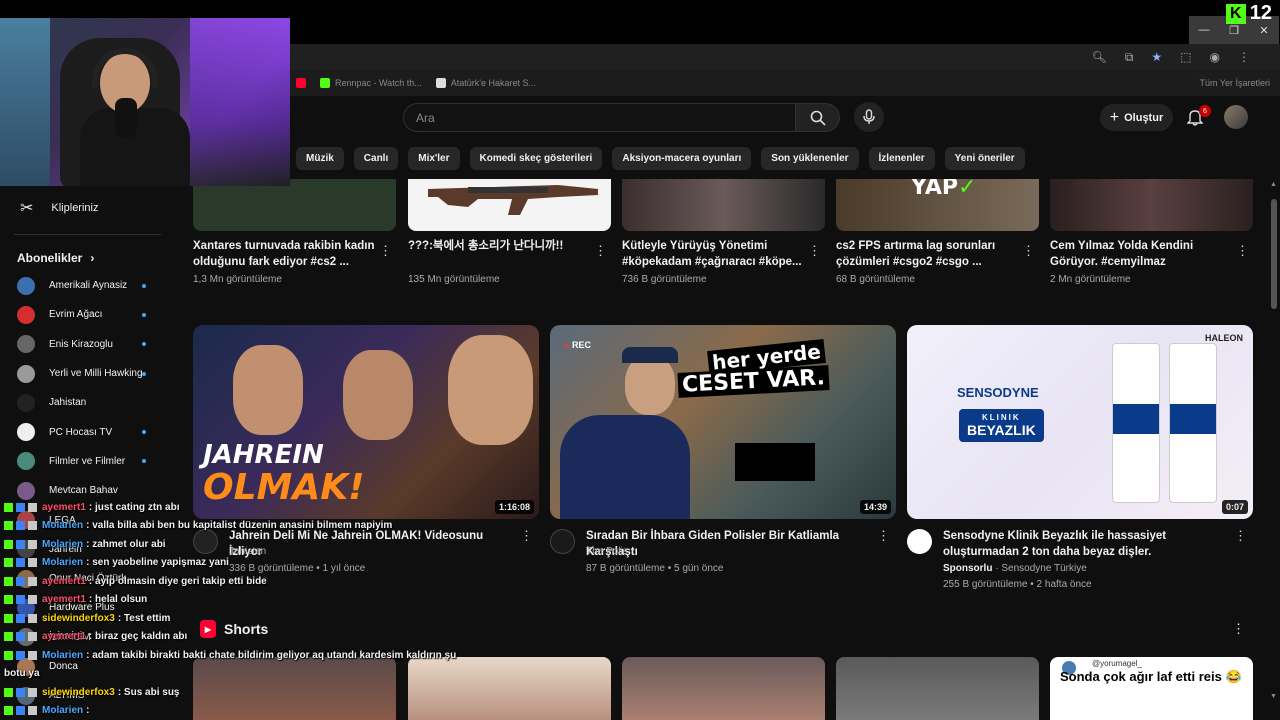  What do you see at coordinates (536, 158) in the screenshot?
I see `chip-comedy: Komedi skeç gösterileri` at bounding box center [536, 158].